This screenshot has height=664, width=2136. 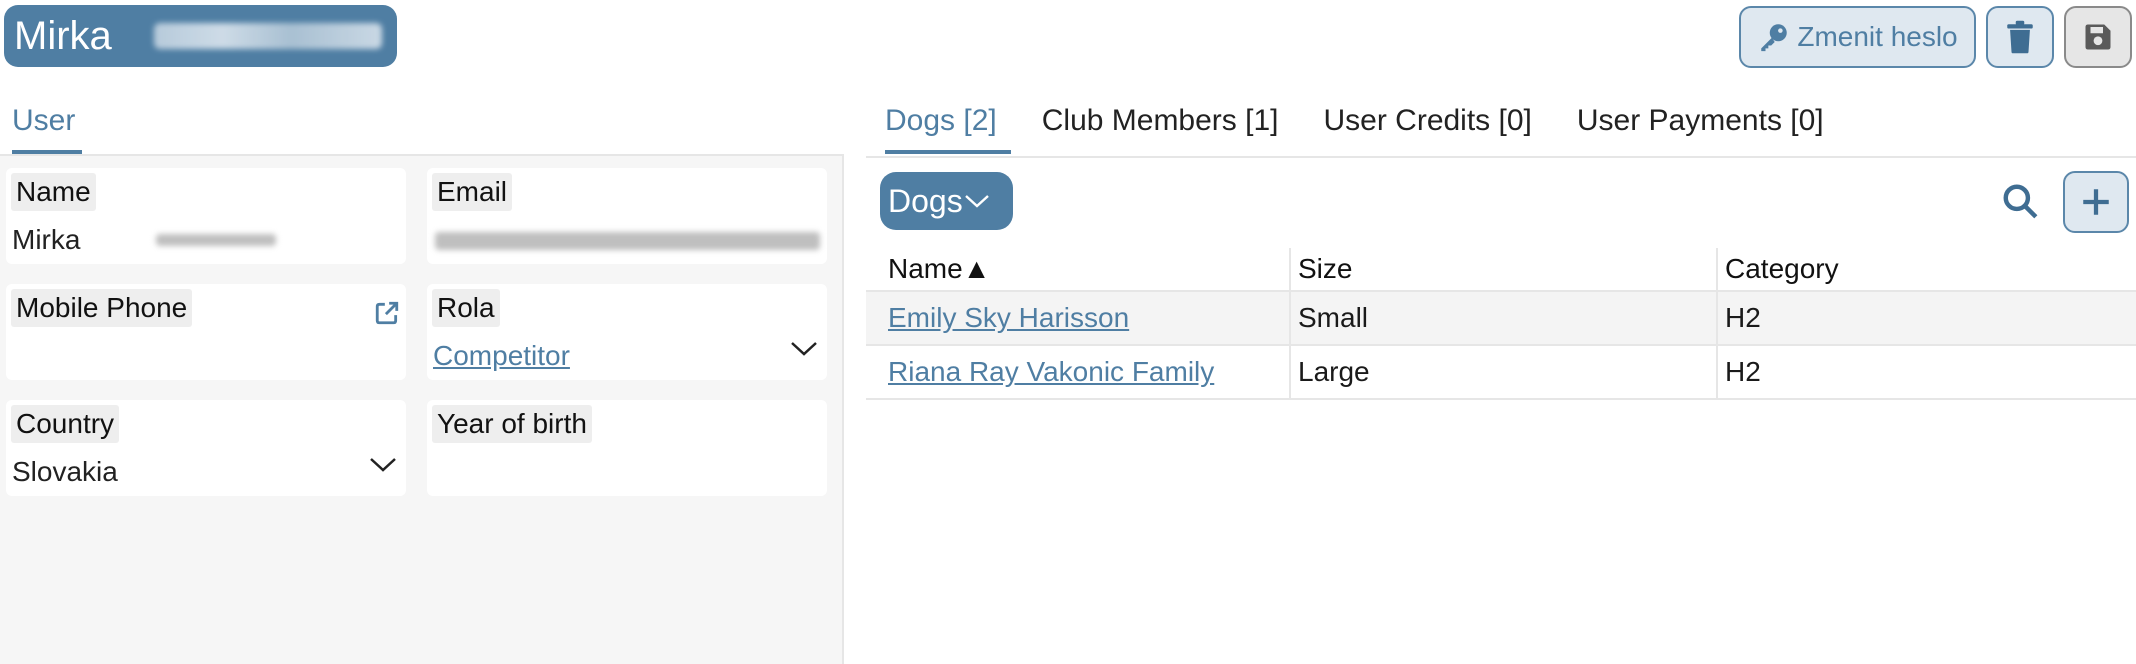 I want to click on user-last-name-redacted, so click(x=267, y=36).